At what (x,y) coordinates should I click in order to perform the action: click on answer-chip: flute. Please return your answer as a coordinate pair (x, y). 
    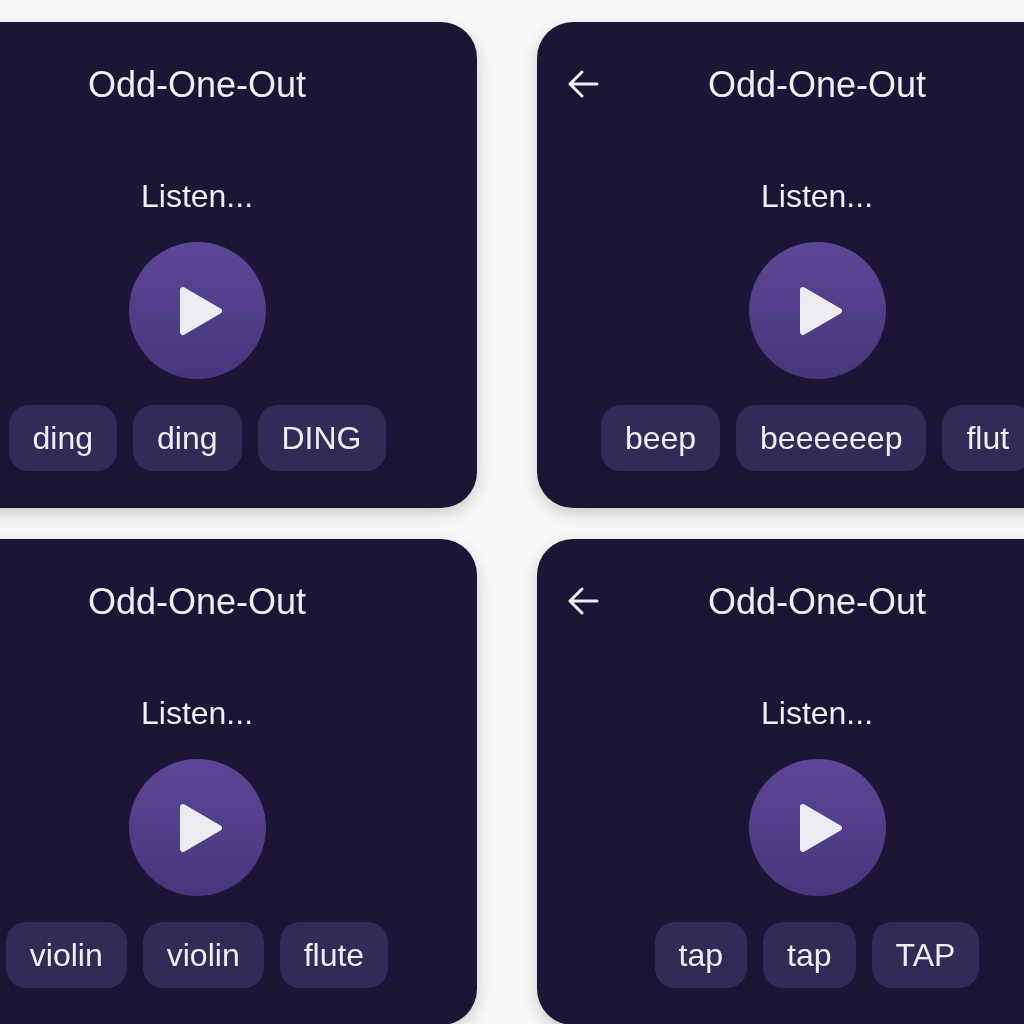
    Looking at the image, I should click on (334, 955).